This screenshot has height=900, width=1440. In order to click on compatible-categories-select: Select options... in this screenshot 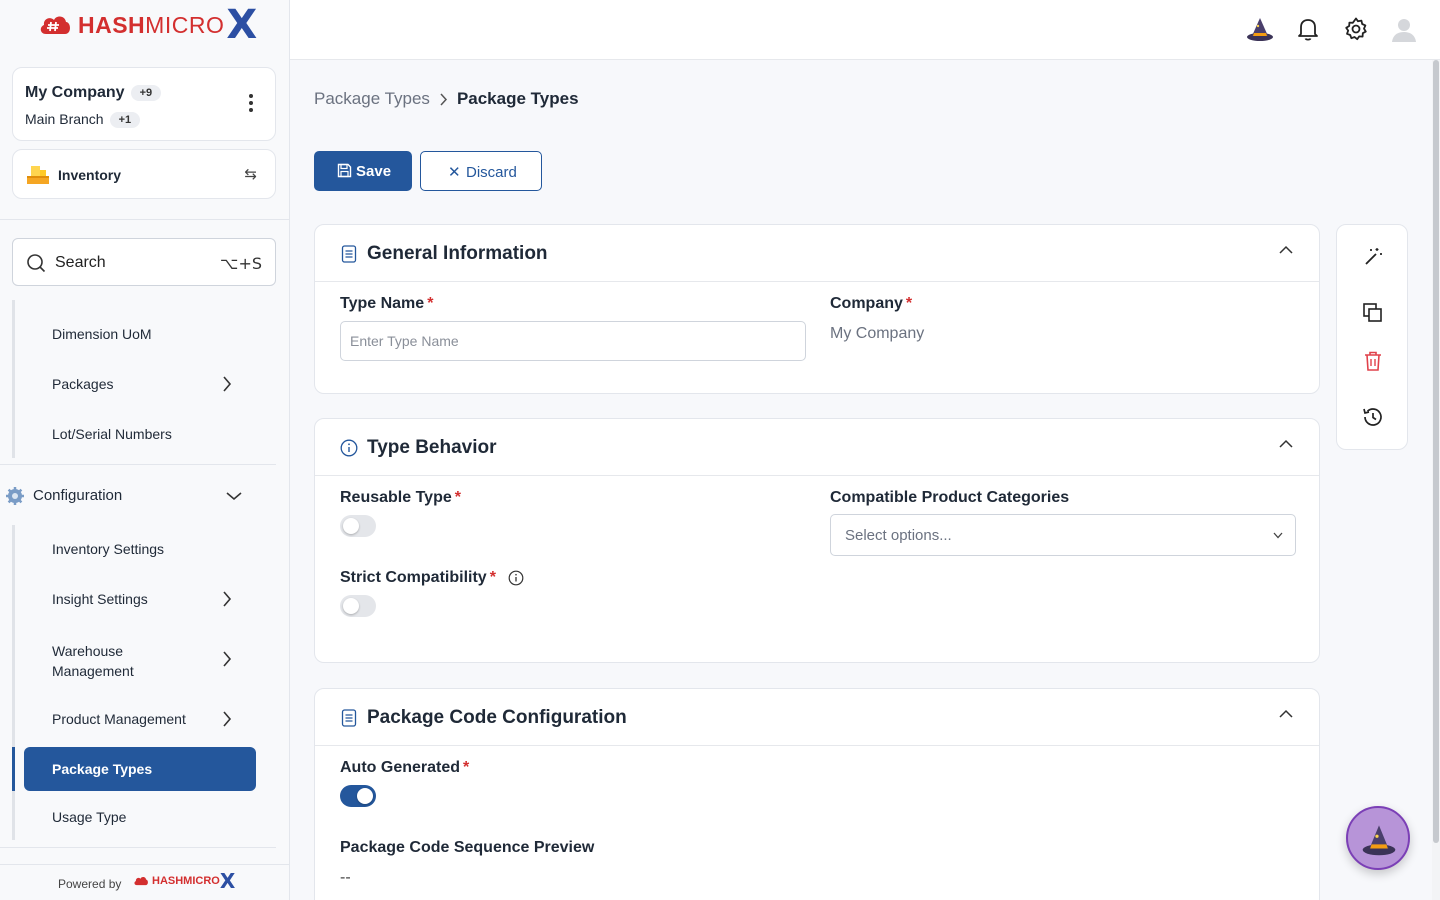, I will do `click(1063, 535)`.